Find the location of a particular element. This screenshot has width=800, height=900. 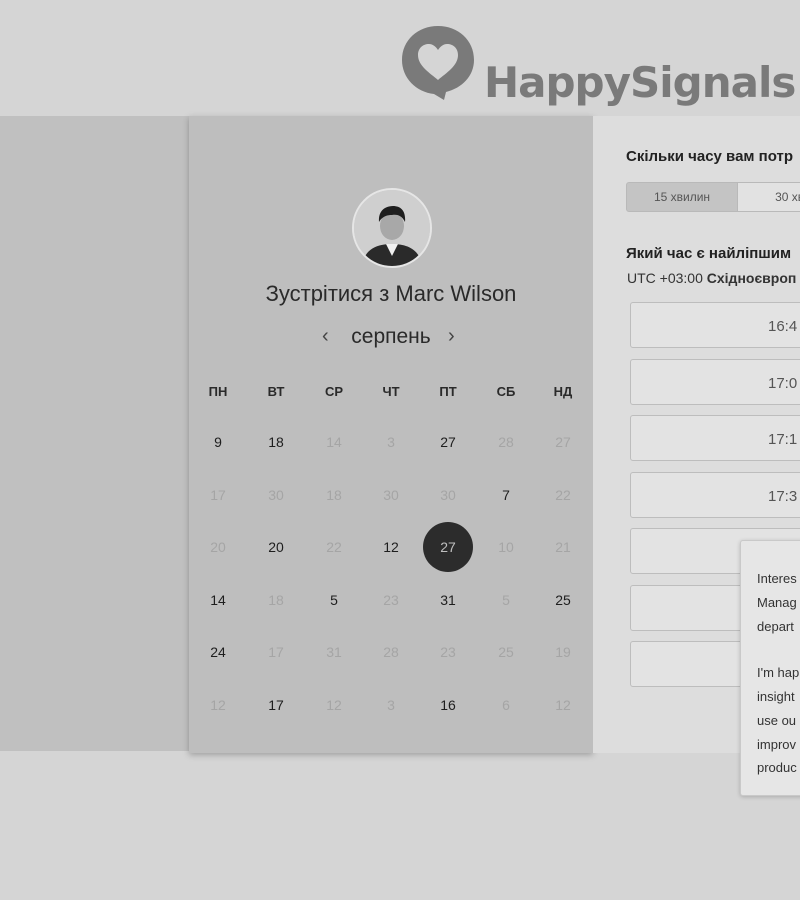

calendar-day: 7 is located at coordinates (506, 495).